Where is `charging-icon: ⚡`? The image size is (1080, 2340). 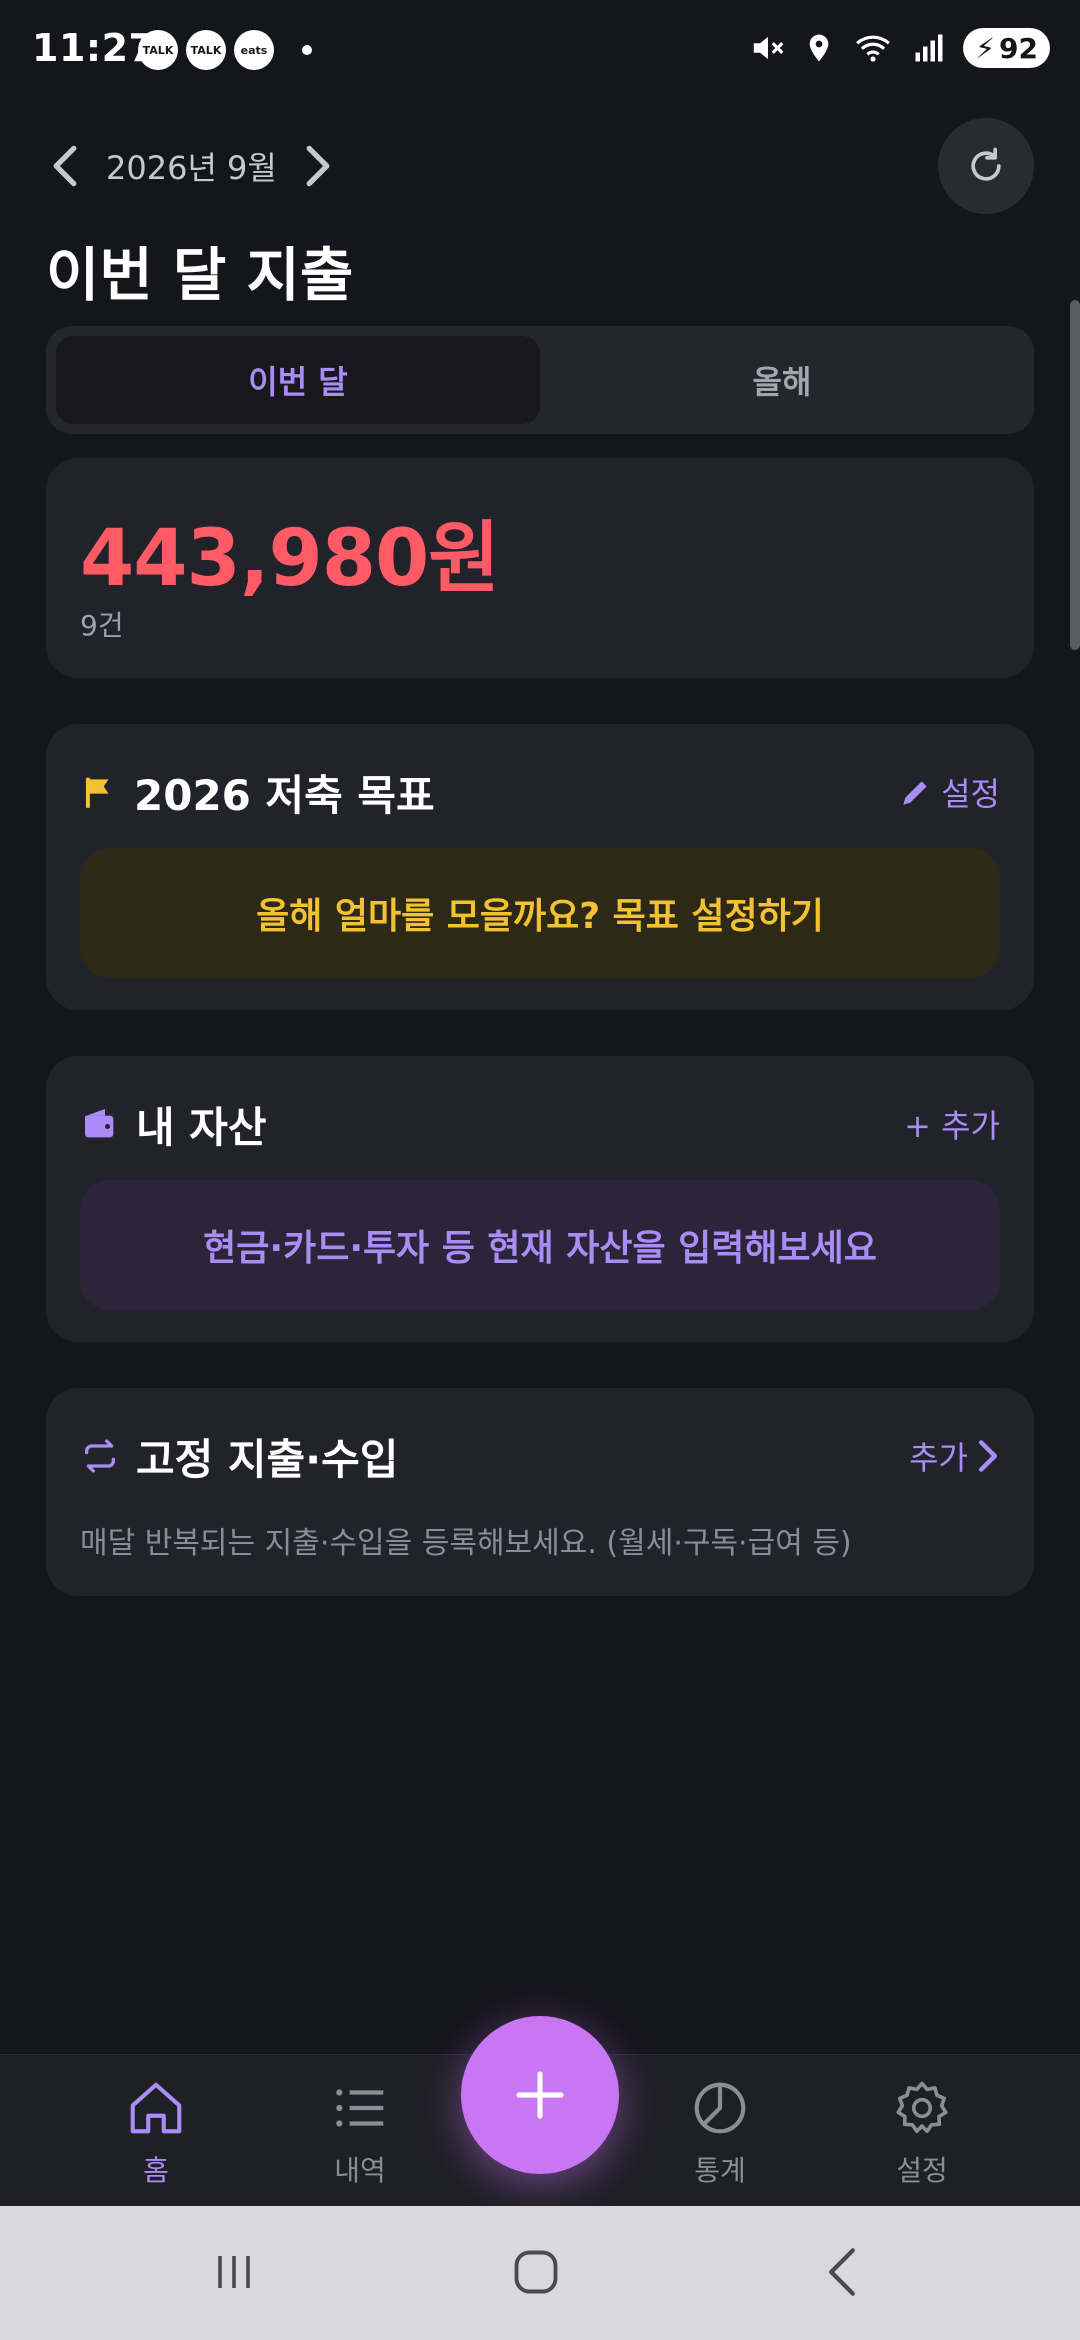 charging-icon: ⚡ is located at coordinates (985, 48).